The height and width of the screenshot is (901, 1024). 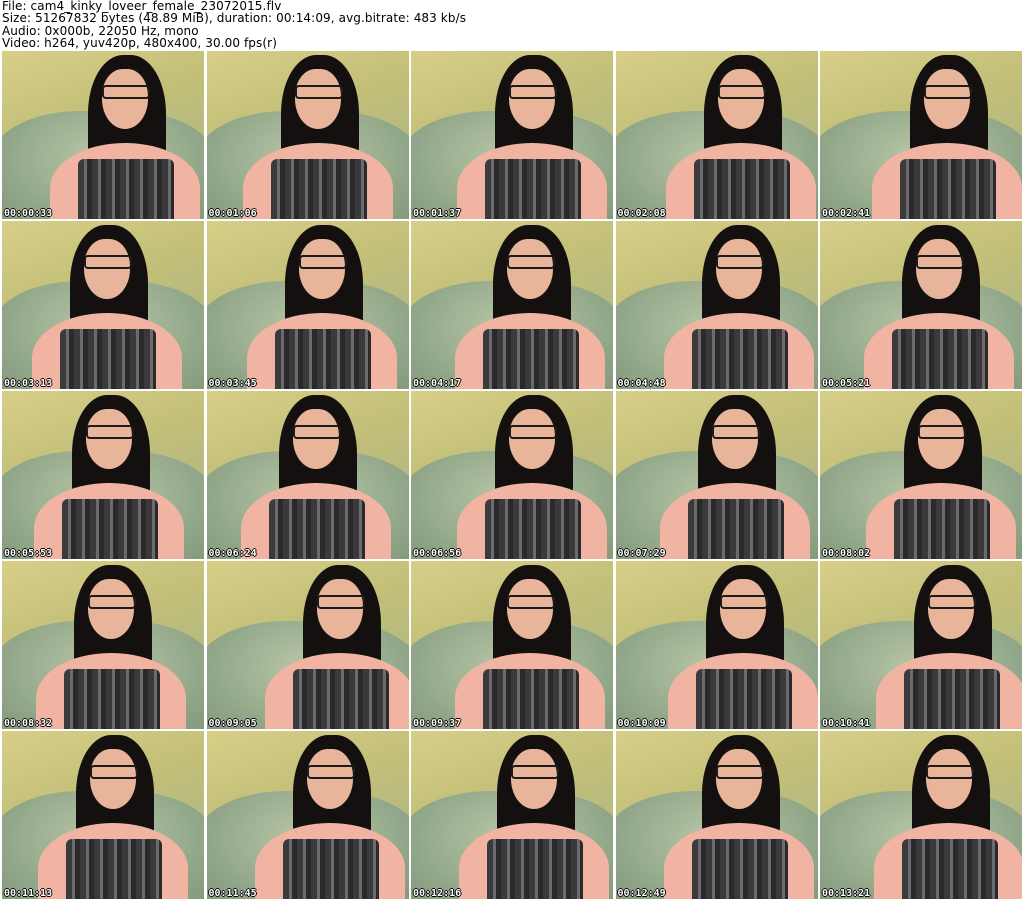 What do you see at coordinates (716, 475) in the screenshot?
I see `video-thumbnail: 00:07:29` at bounding box center [716, 475].